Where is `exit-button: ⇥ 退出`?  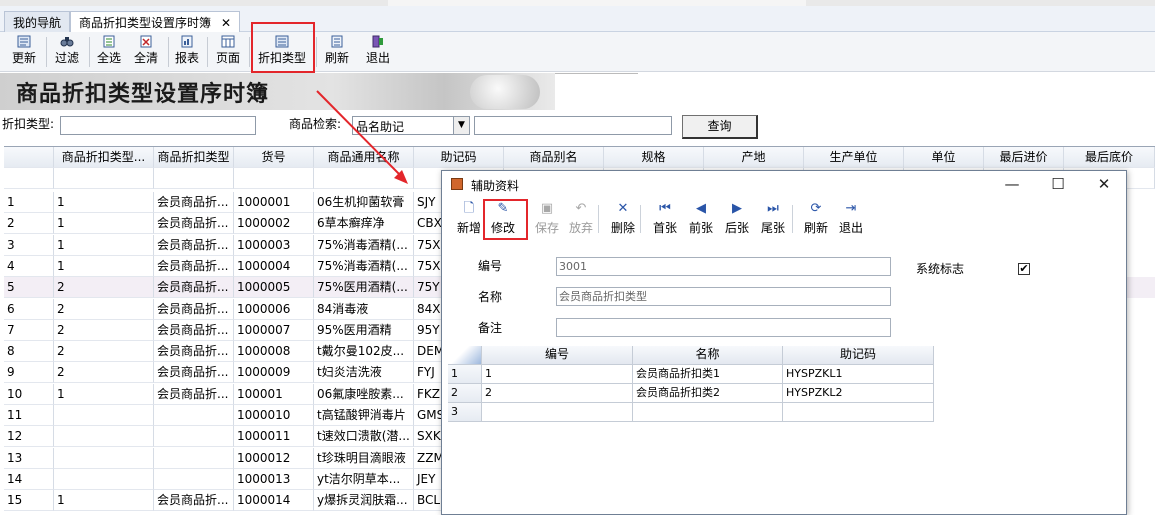
exit-button: ⇥ 退出 is located at coordinates (851, 219).